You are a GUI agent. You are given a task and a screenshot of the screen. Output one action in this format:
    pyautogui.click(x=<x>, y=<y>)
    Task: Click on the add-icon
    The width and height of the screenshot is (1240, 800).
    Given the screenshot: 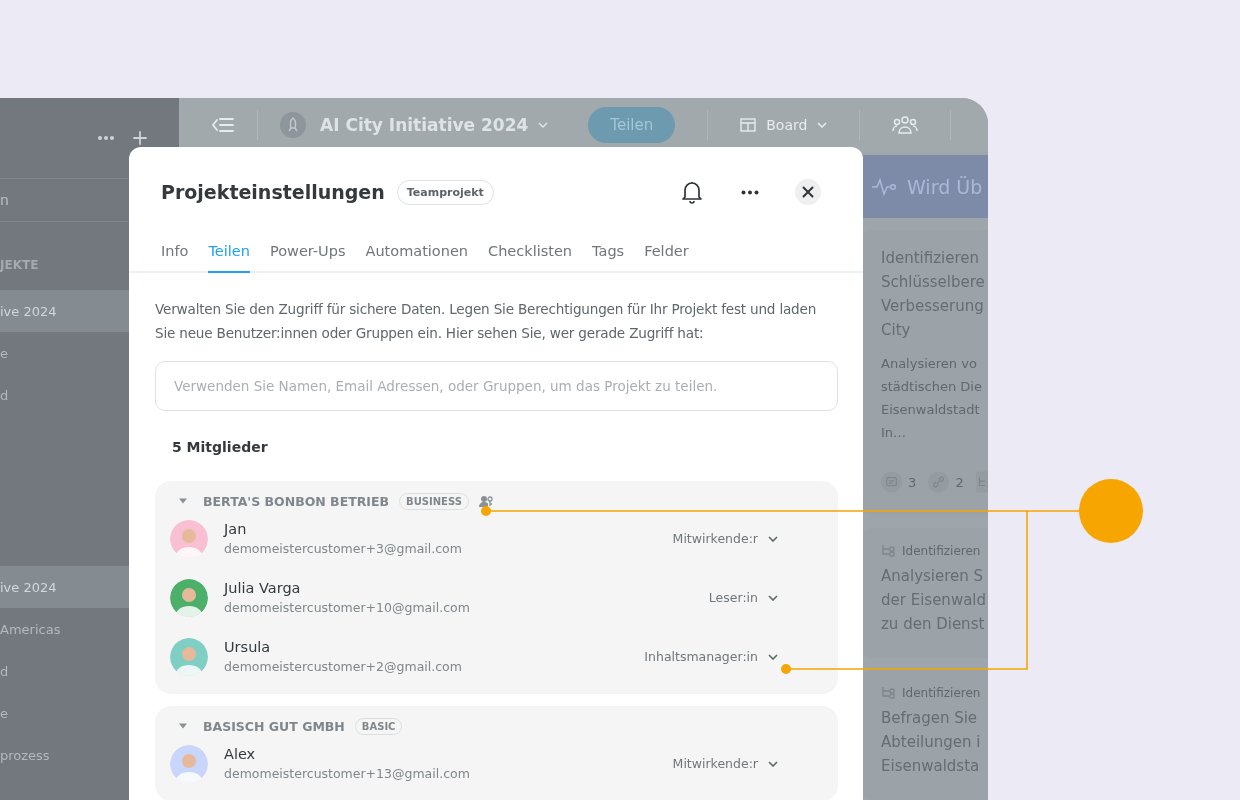 What is the action you would take?
    pyautogui.click(x=140, y=138)
    